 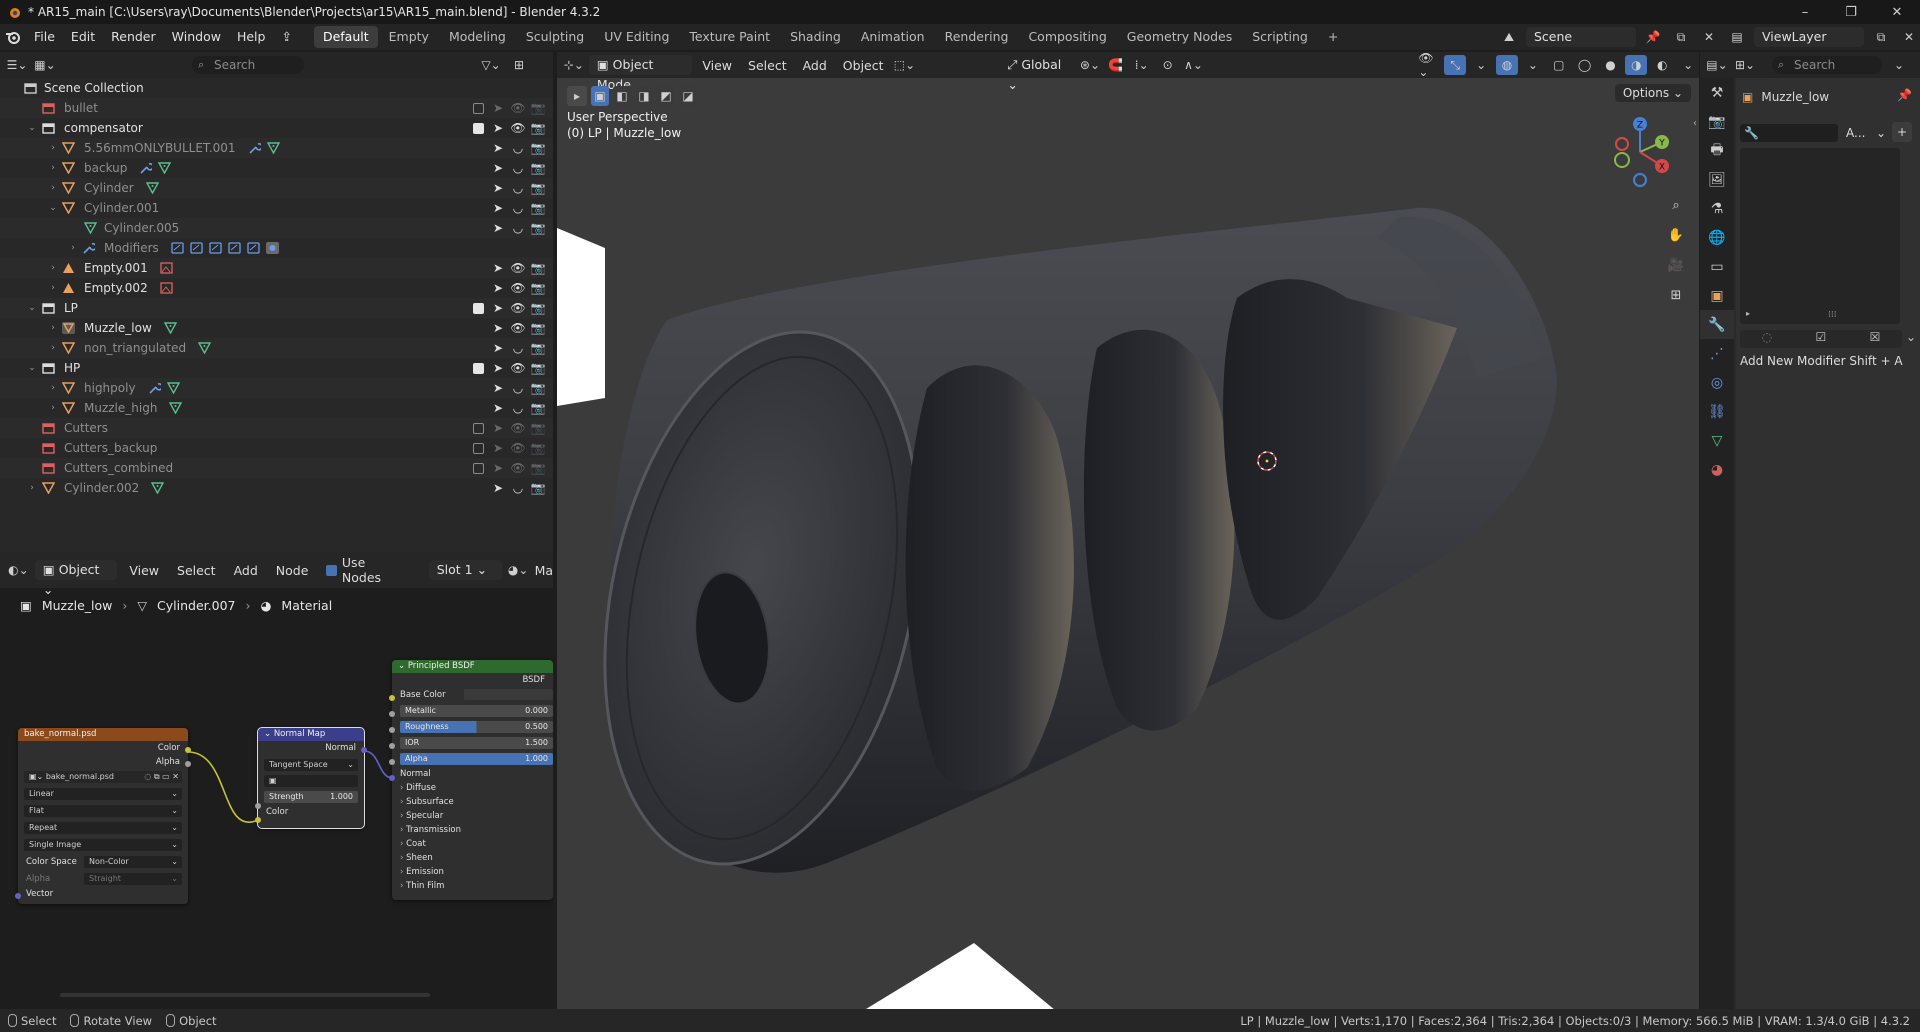 I want to click on bsdf-section-emission: › Emission, so click(x=472, y=872).